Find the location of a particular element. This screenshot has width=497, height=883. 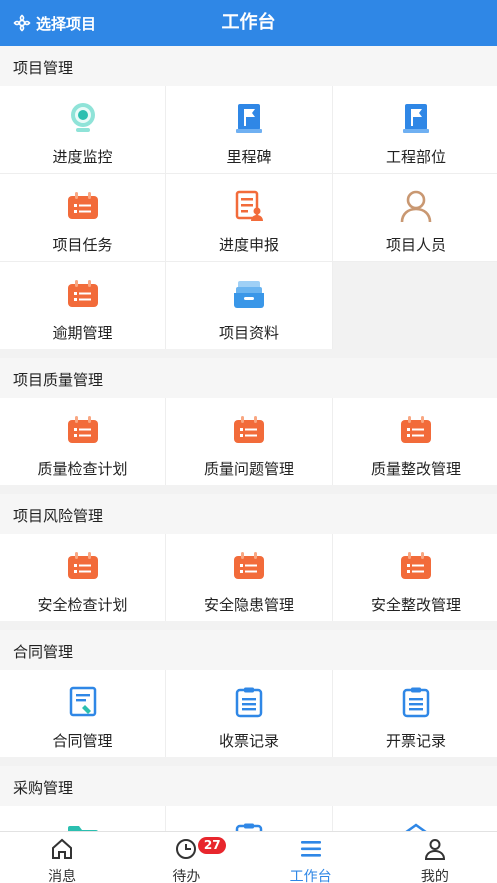

section-2: 项目风险管理安全检查计划 安全隐患管理 安全整改管理 is located at coordinates (248, 557).